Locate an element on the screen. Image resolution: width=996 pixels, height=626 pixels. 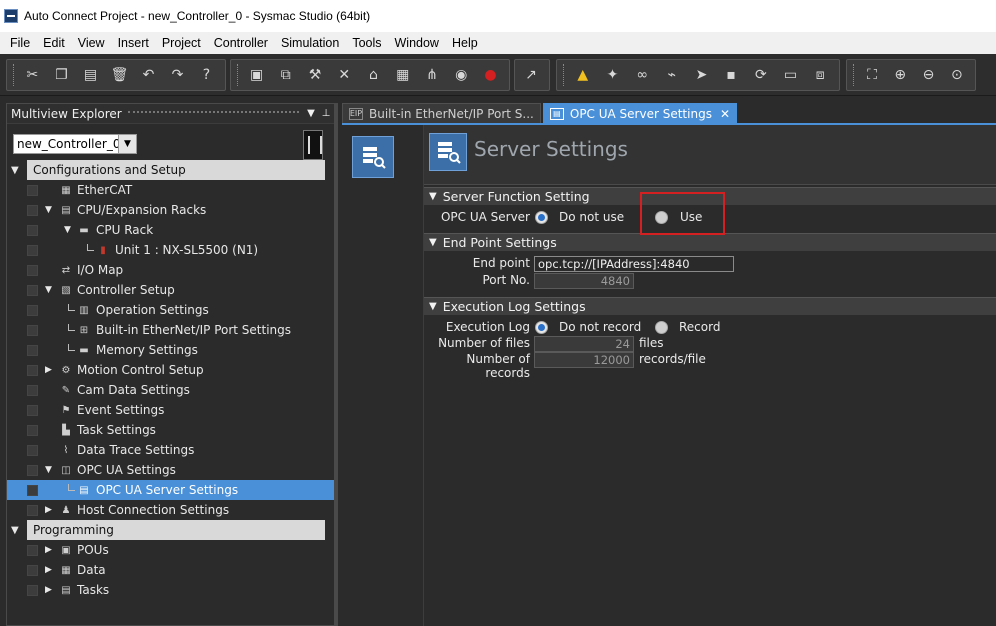
network-icon: ⌂ is located at coordinates (373, 75).